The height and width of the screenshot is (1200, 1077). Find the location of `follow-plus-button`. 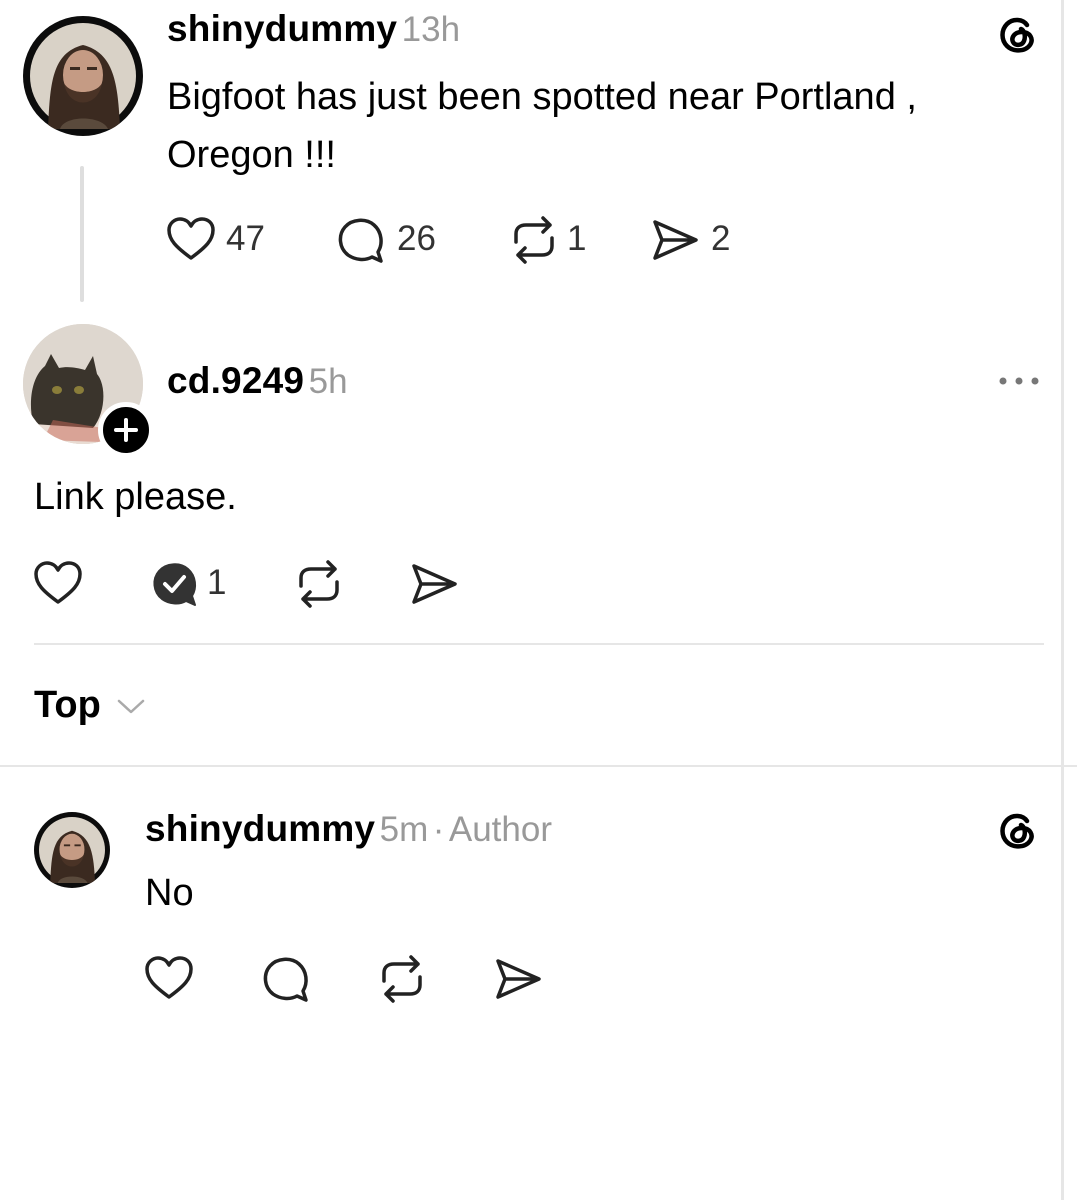

follow-plus-button is located at coordinates (126, 430).